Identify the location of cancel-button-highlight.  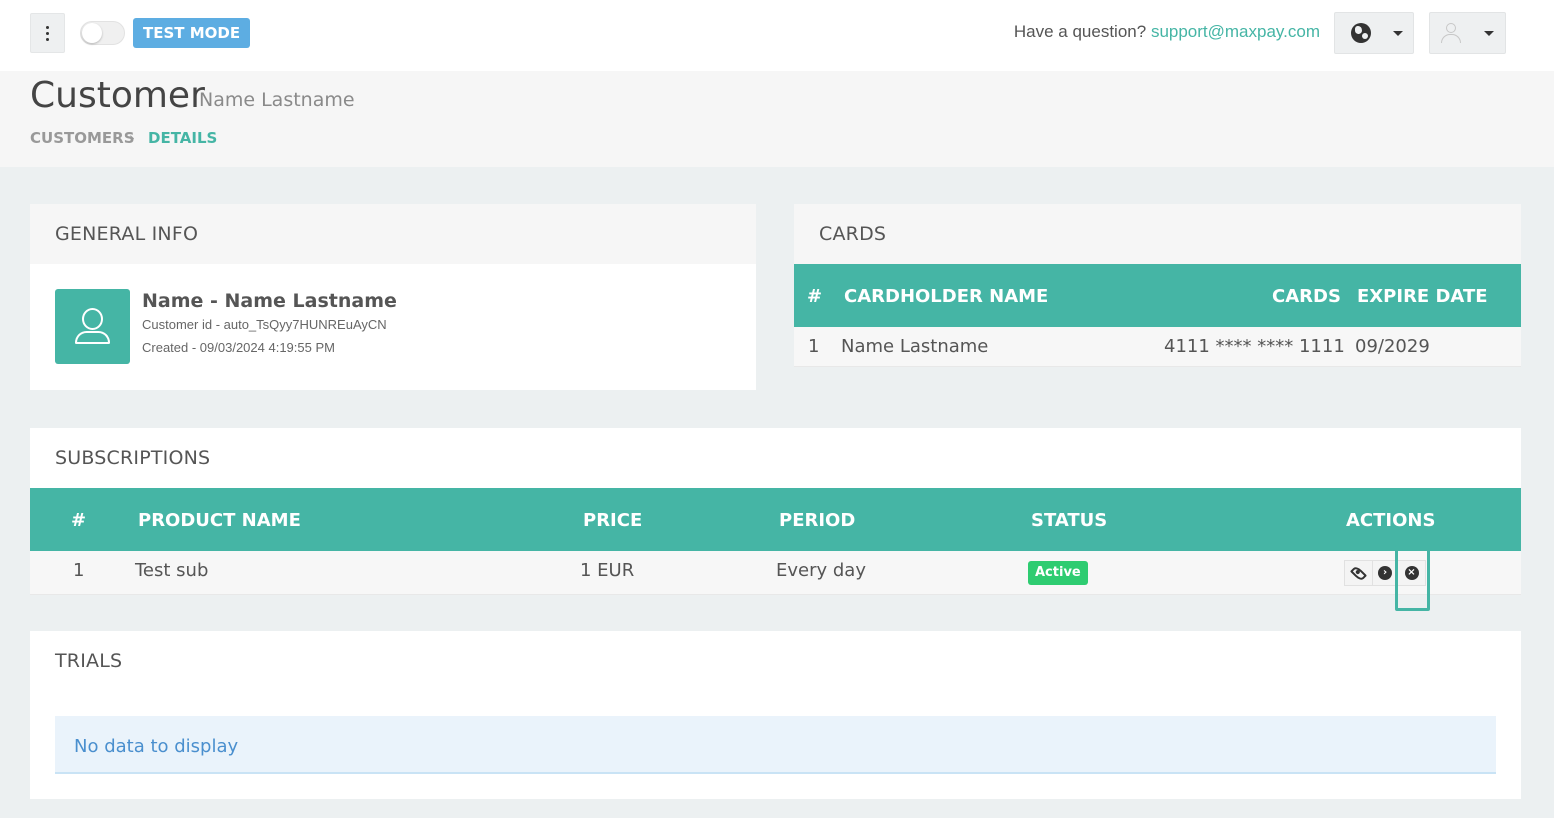
(1412, 578).